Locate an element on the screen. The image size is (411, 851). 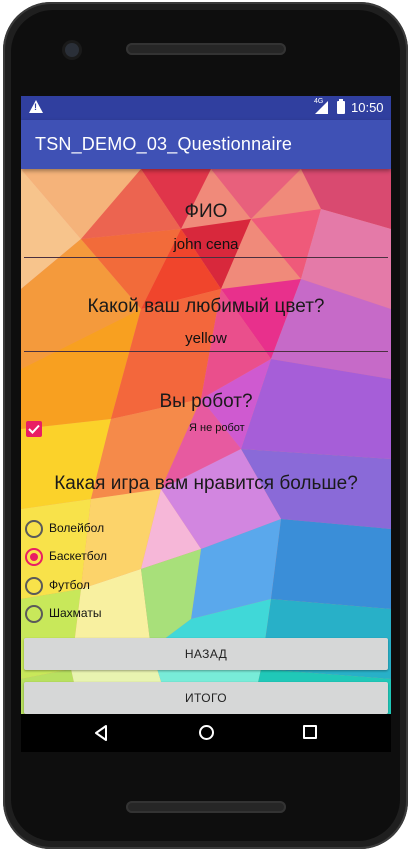
radio-label: Волейбол is located at coordinates (77, 528).